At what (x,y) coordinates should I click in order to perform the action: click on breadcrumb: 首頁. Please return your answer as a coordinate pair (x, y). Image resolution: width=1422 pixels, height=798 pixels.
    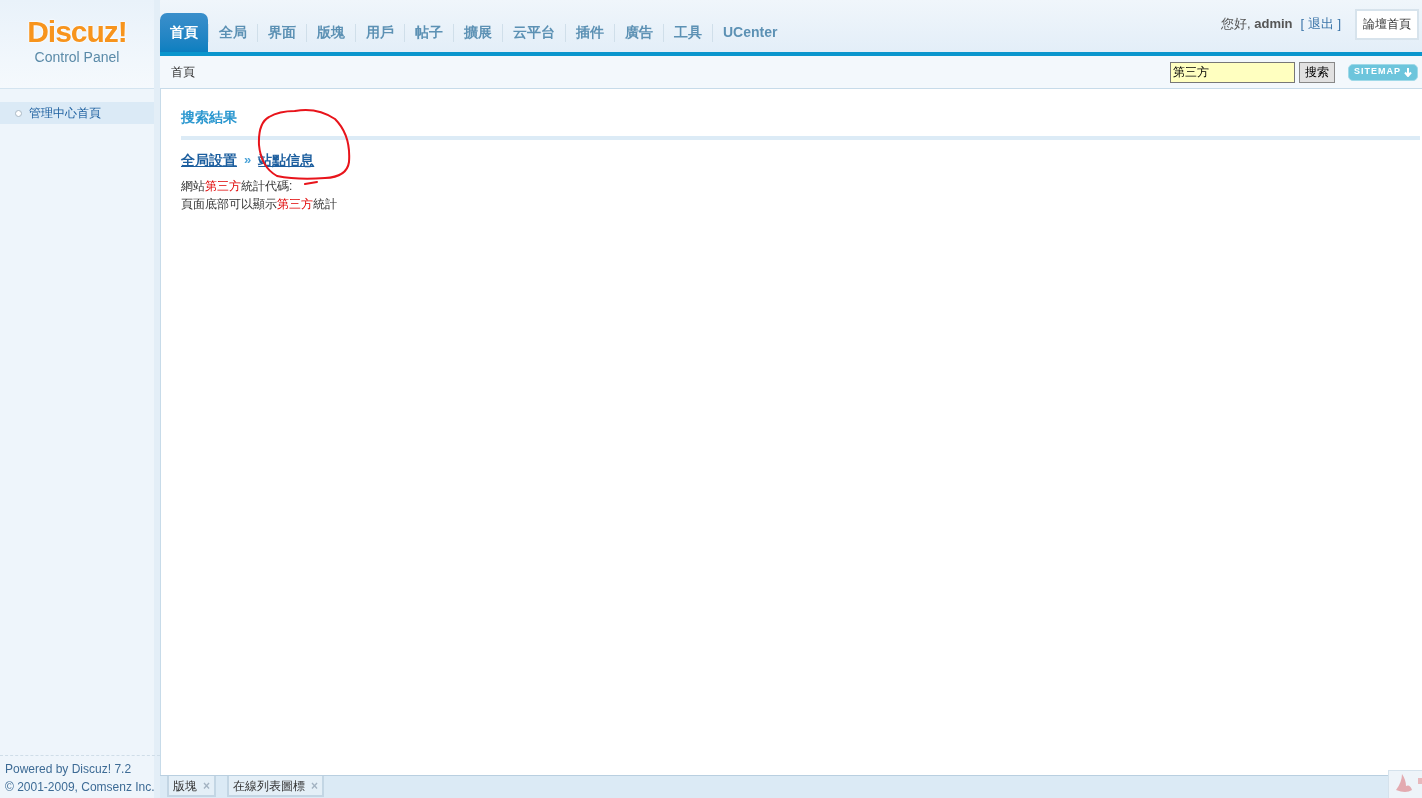
    Looking at the image, I should click on (183, 72).